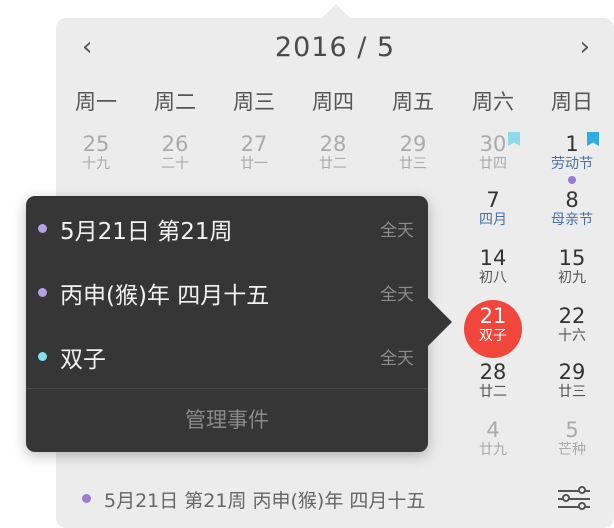 Image resolution: width=614 pixels, height=528 pixels. I want to click on day-number: 14, so click(493, 258).